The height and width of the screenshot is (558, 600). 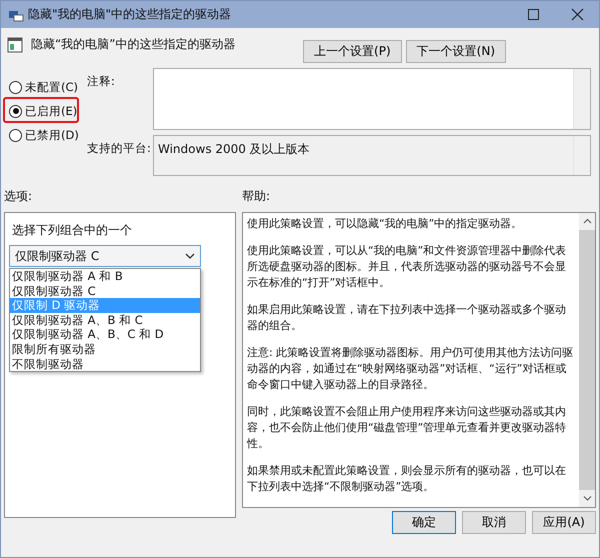 I want to click on options-label: 选项:, so click(x=19, y=196).